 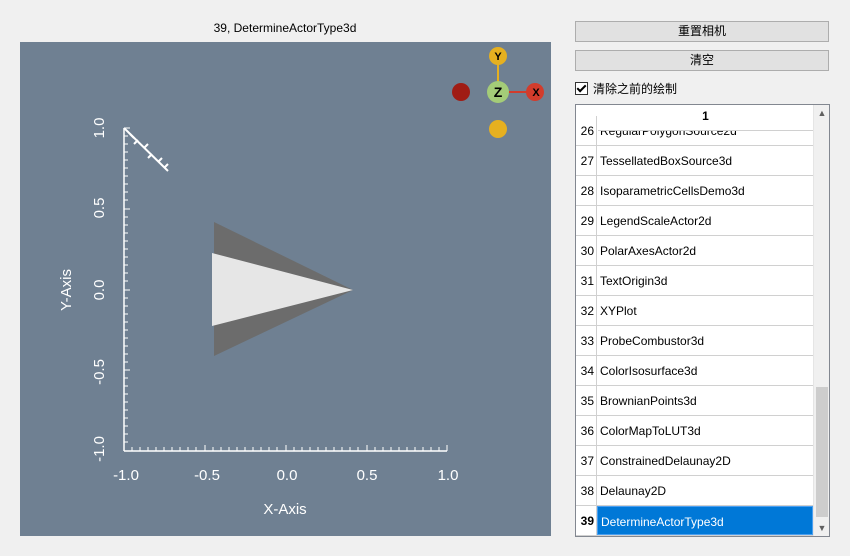 What do you see at coordinates (367, 475) in the screenshot?
I see `x-tick-label: 0.5` at bounding box center [367, 475].